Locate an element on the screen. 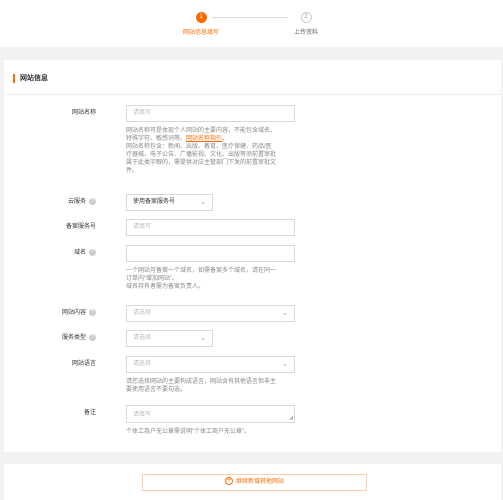 The width and height of the screenshot is (503, 500). step-1-label: 网站信息填写 is located at coordinates (200, 33).